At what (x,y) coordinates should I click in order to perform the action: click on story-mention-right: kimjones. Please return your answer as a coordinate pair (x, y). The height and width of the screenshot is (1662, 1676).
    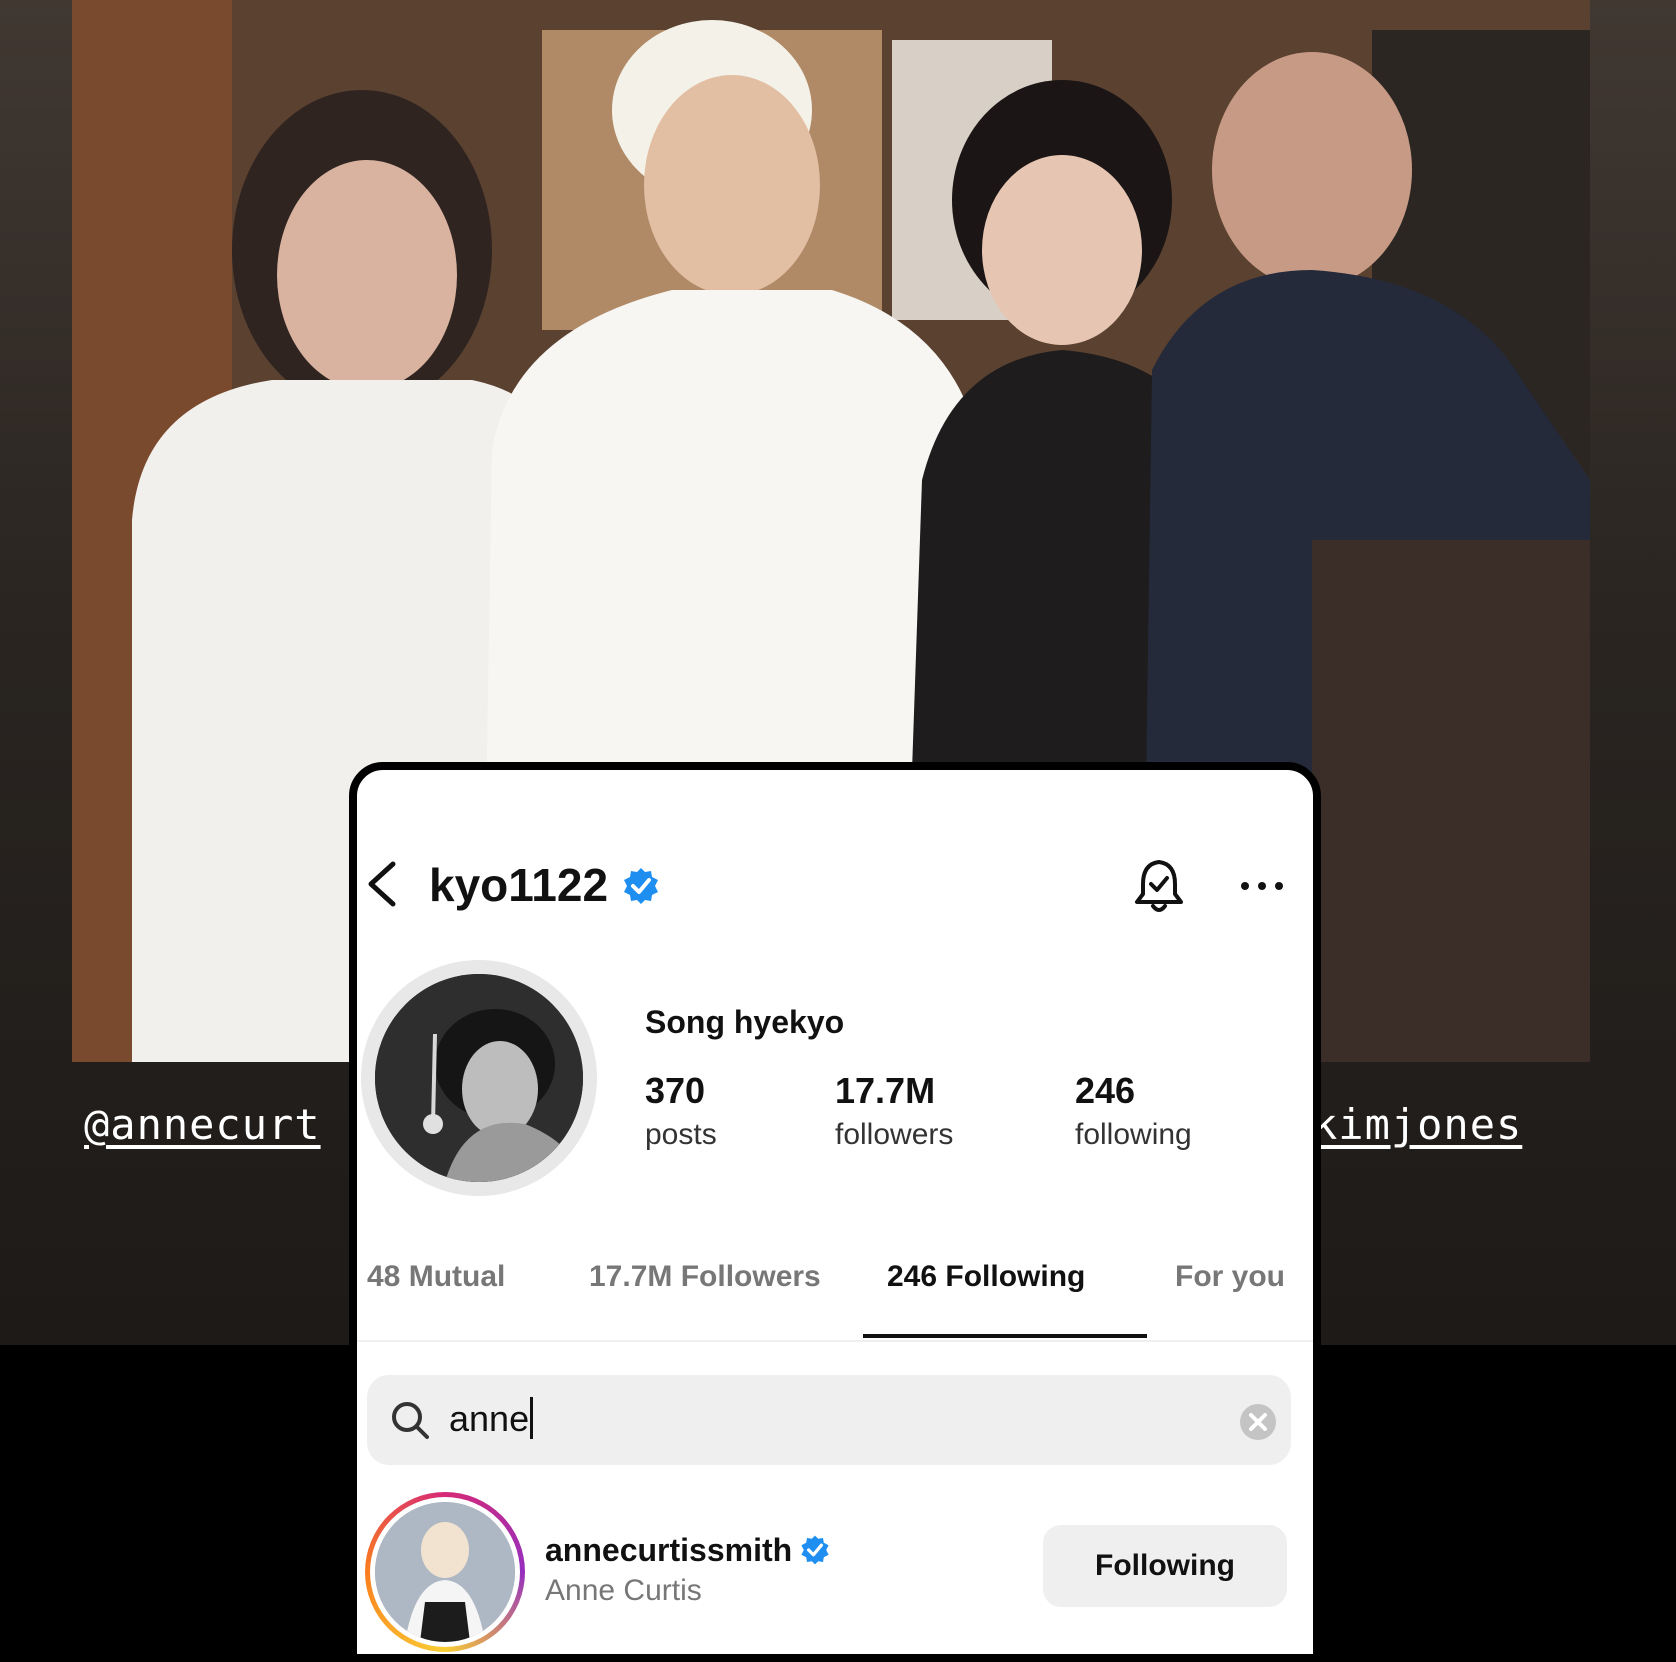
    Looking at the image, I should click on (1417, 1124).